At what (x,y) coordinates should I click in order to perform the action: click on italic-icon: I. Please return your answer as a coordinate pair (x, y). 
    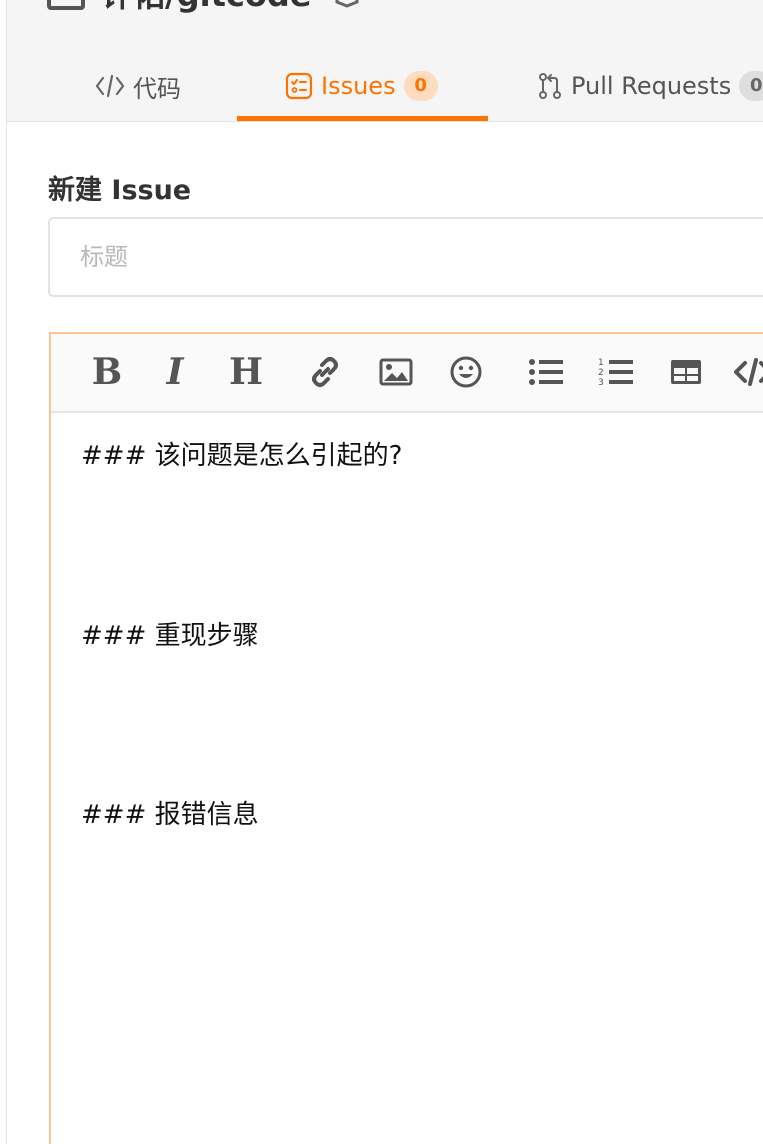
    Looking at the image, I should click on (175, 372).